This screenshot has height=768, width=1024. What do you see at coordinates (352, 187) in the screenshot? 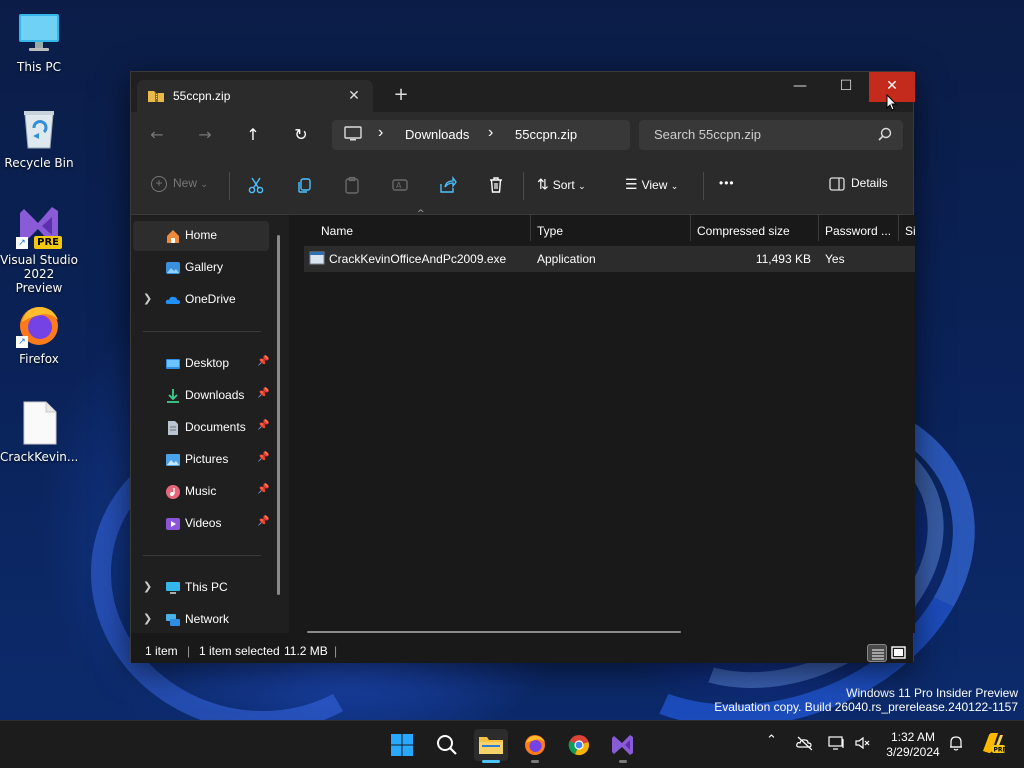
I see `paste-button` at bounding box center [352, 187].